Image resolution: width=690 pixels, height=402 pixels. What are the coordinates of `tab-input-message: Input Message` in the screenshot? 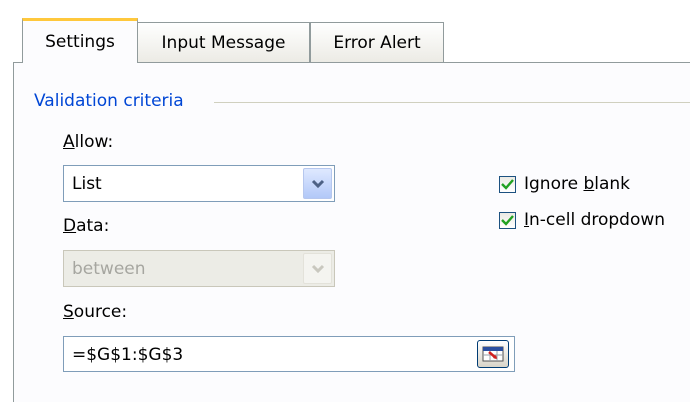 It's located at (223, 42).